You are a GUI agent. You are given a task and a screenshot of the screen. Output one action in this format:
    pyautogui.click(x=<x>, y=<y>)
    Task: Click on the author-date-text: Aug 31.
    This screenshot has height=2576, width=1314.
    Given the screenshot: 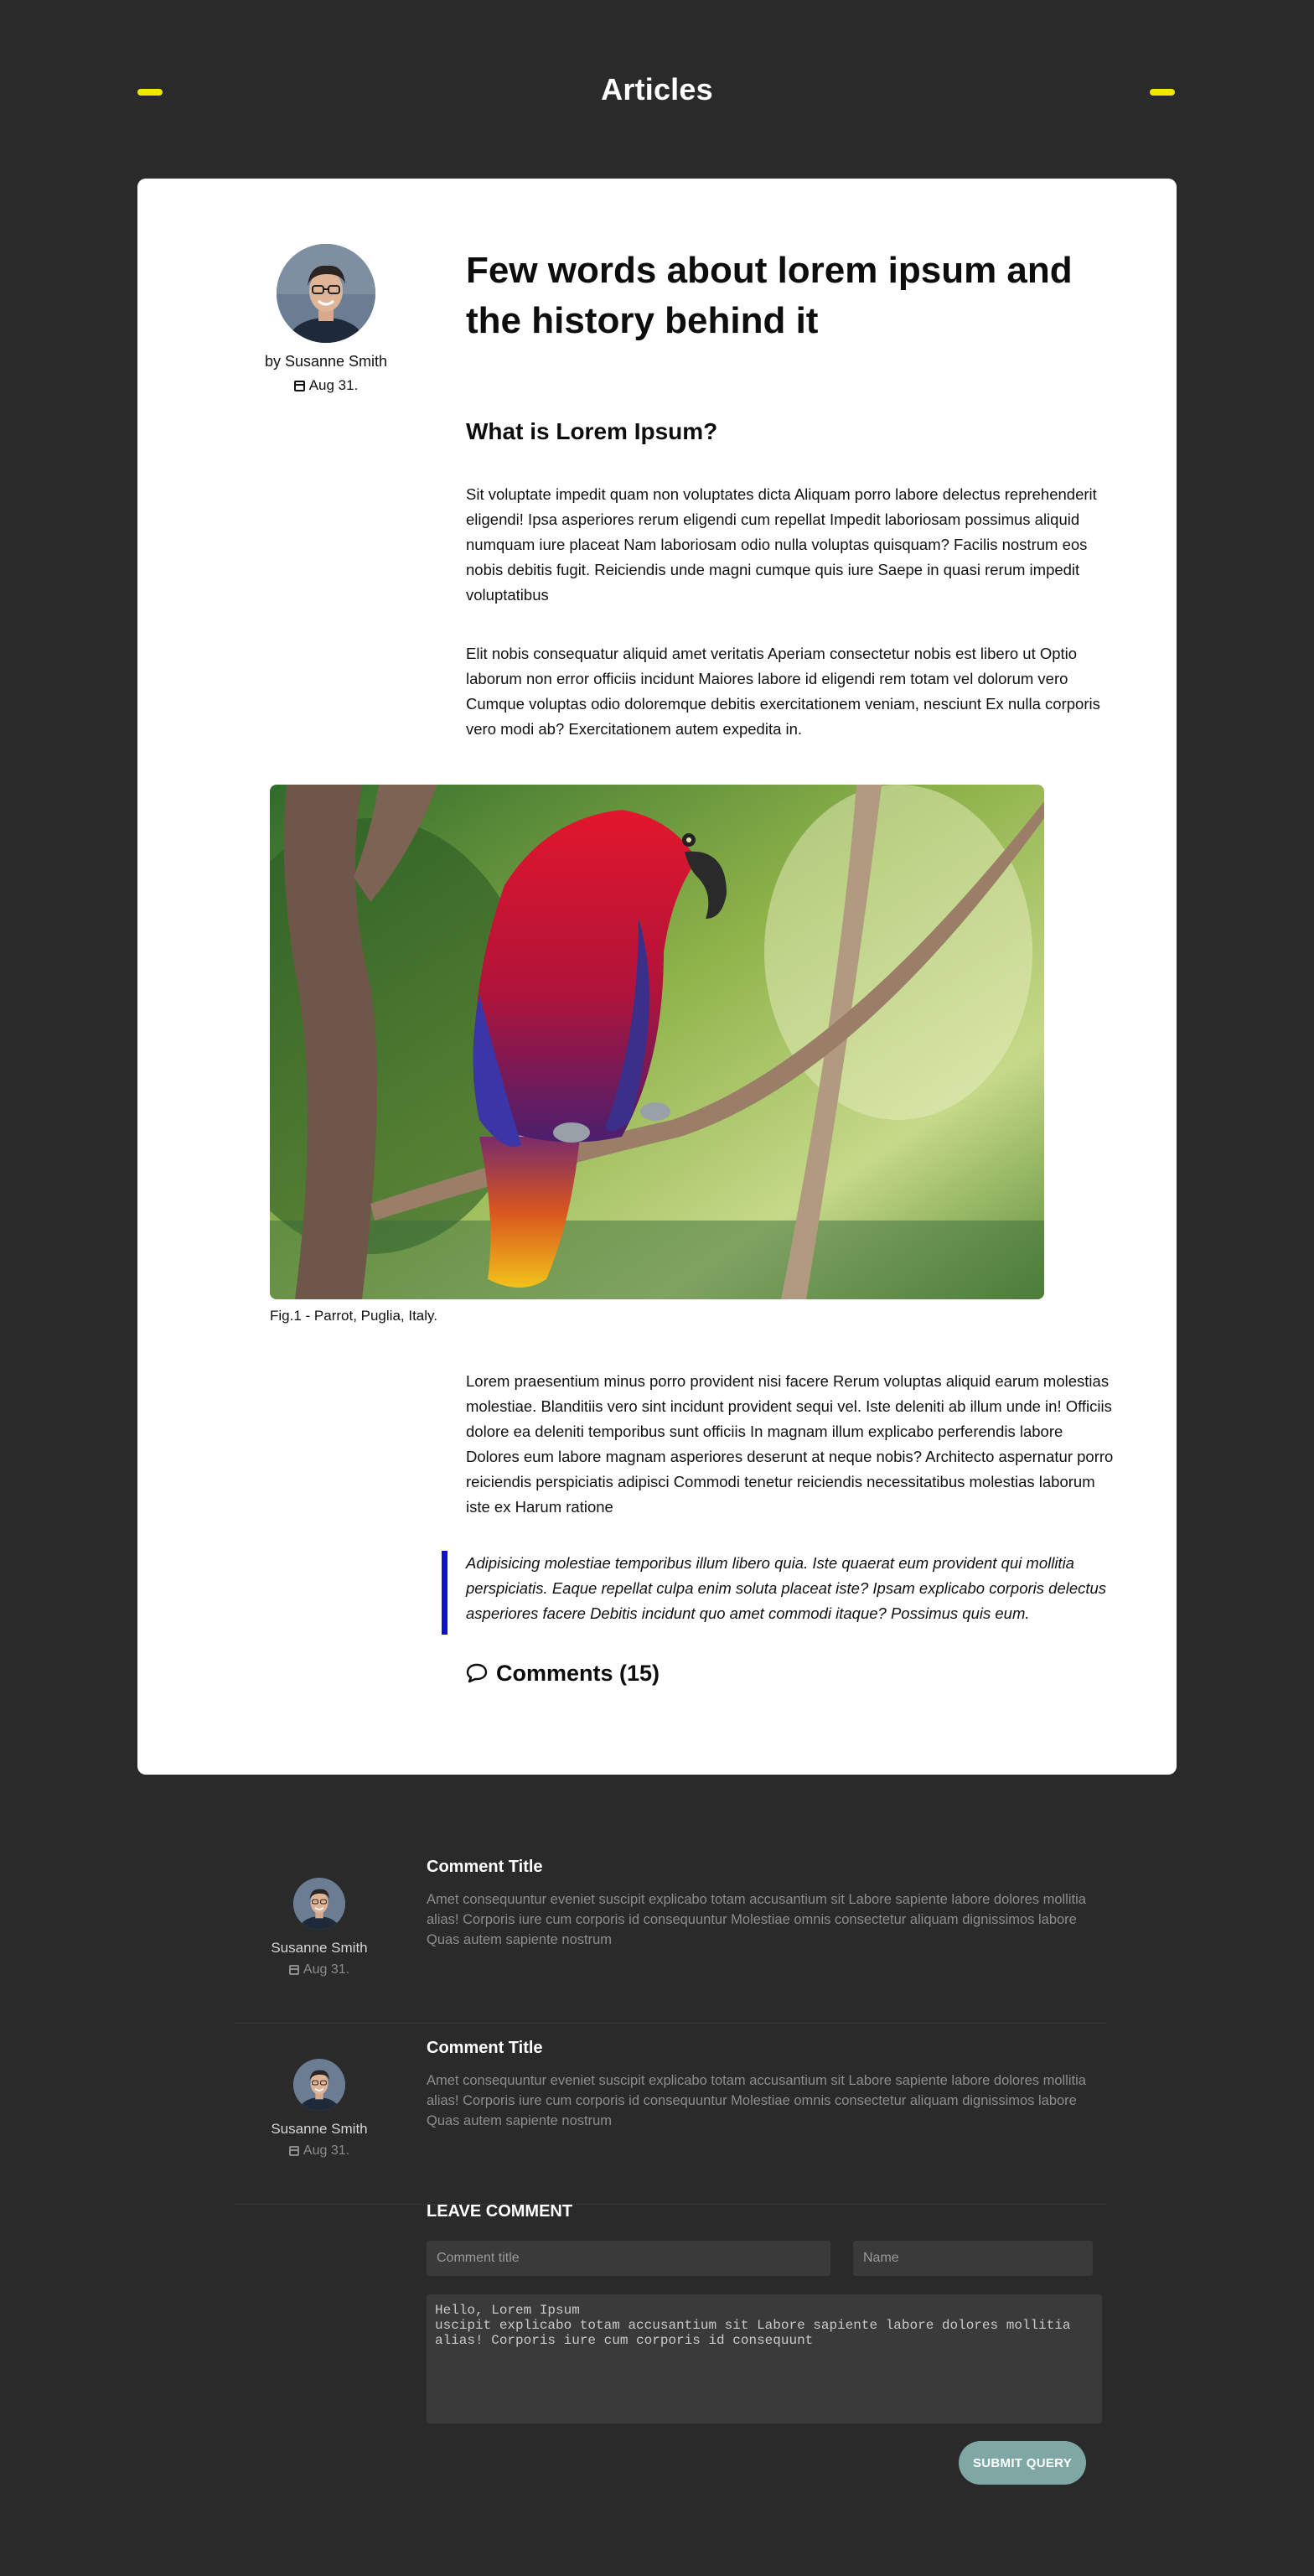 What is the action you would take?
    pyautogui.click(x=333, y=385)
    